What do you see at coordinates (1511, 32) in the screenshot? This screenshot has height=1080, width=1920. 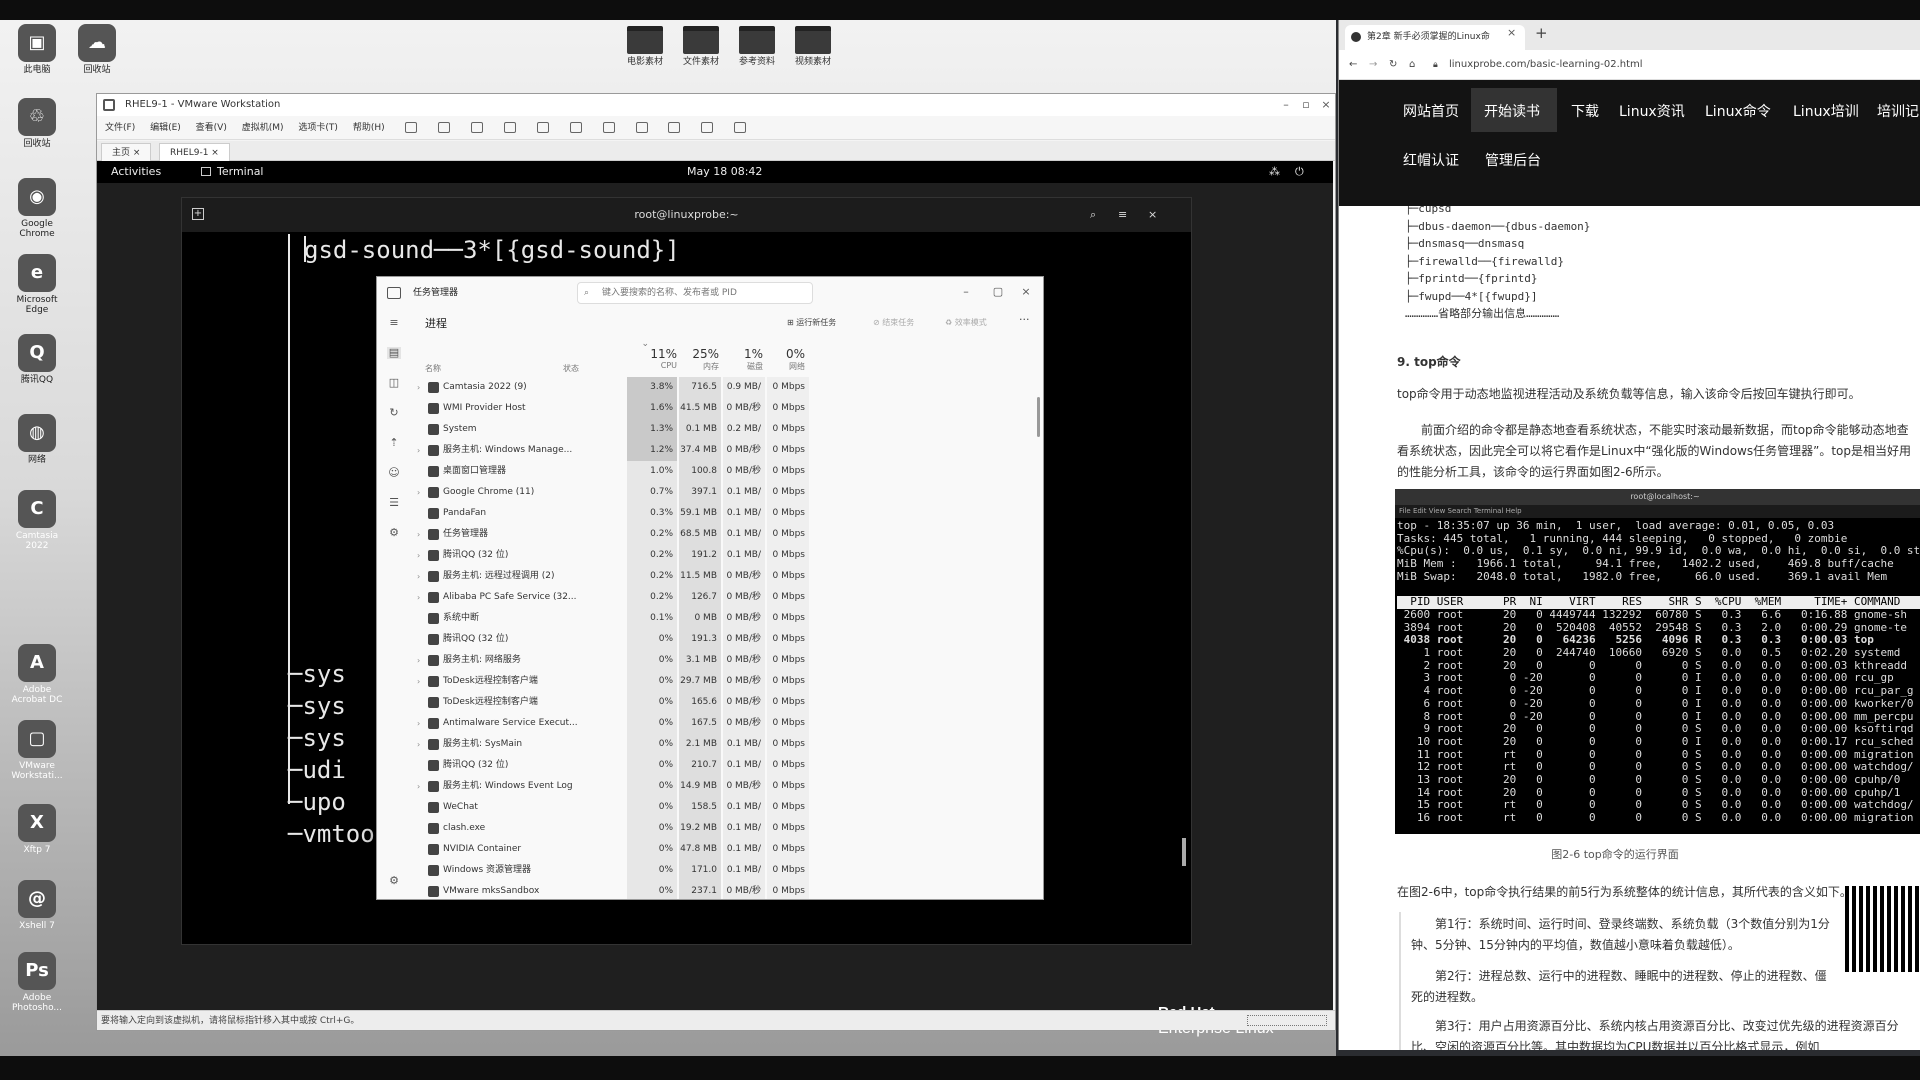 I see `tab-close-icon: ×` at bounding box center [1511, 32].